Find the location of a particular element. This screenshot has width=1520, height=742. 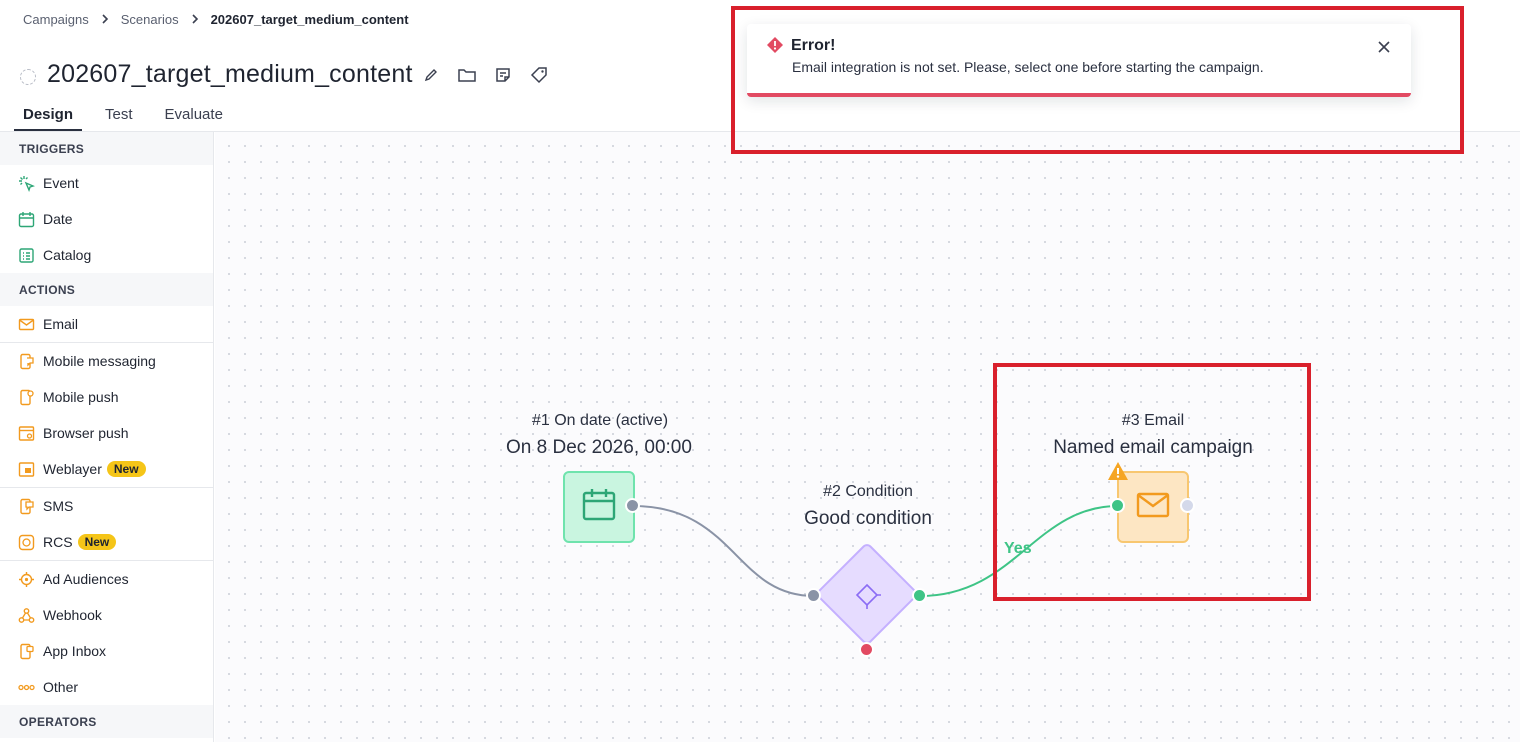

breadcrumb-campaigns: Campaigns is located at coordinates (56, 19).